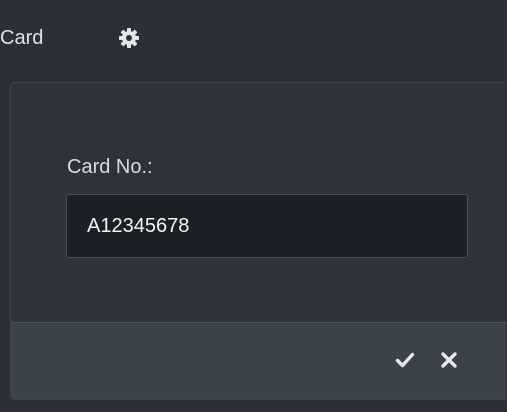 This screenshot has width=507, height=412. What do you see at coordinates (110, 167) in the screenshot?
I see `card-number-label: Card No.:` at bounding box center [110, 167].